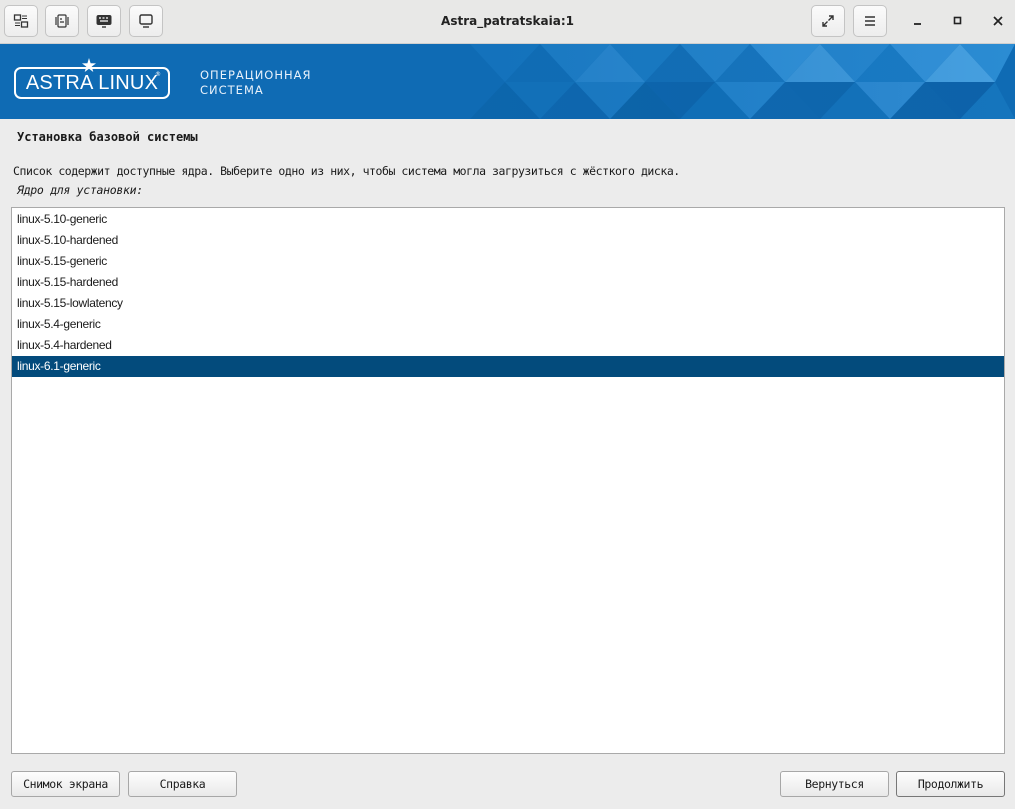  What do you see at coordinates (508, 324) in the screenshot?
I see `kernel-list-item: linux-5.4-generic` at bounding box center [508, 324].